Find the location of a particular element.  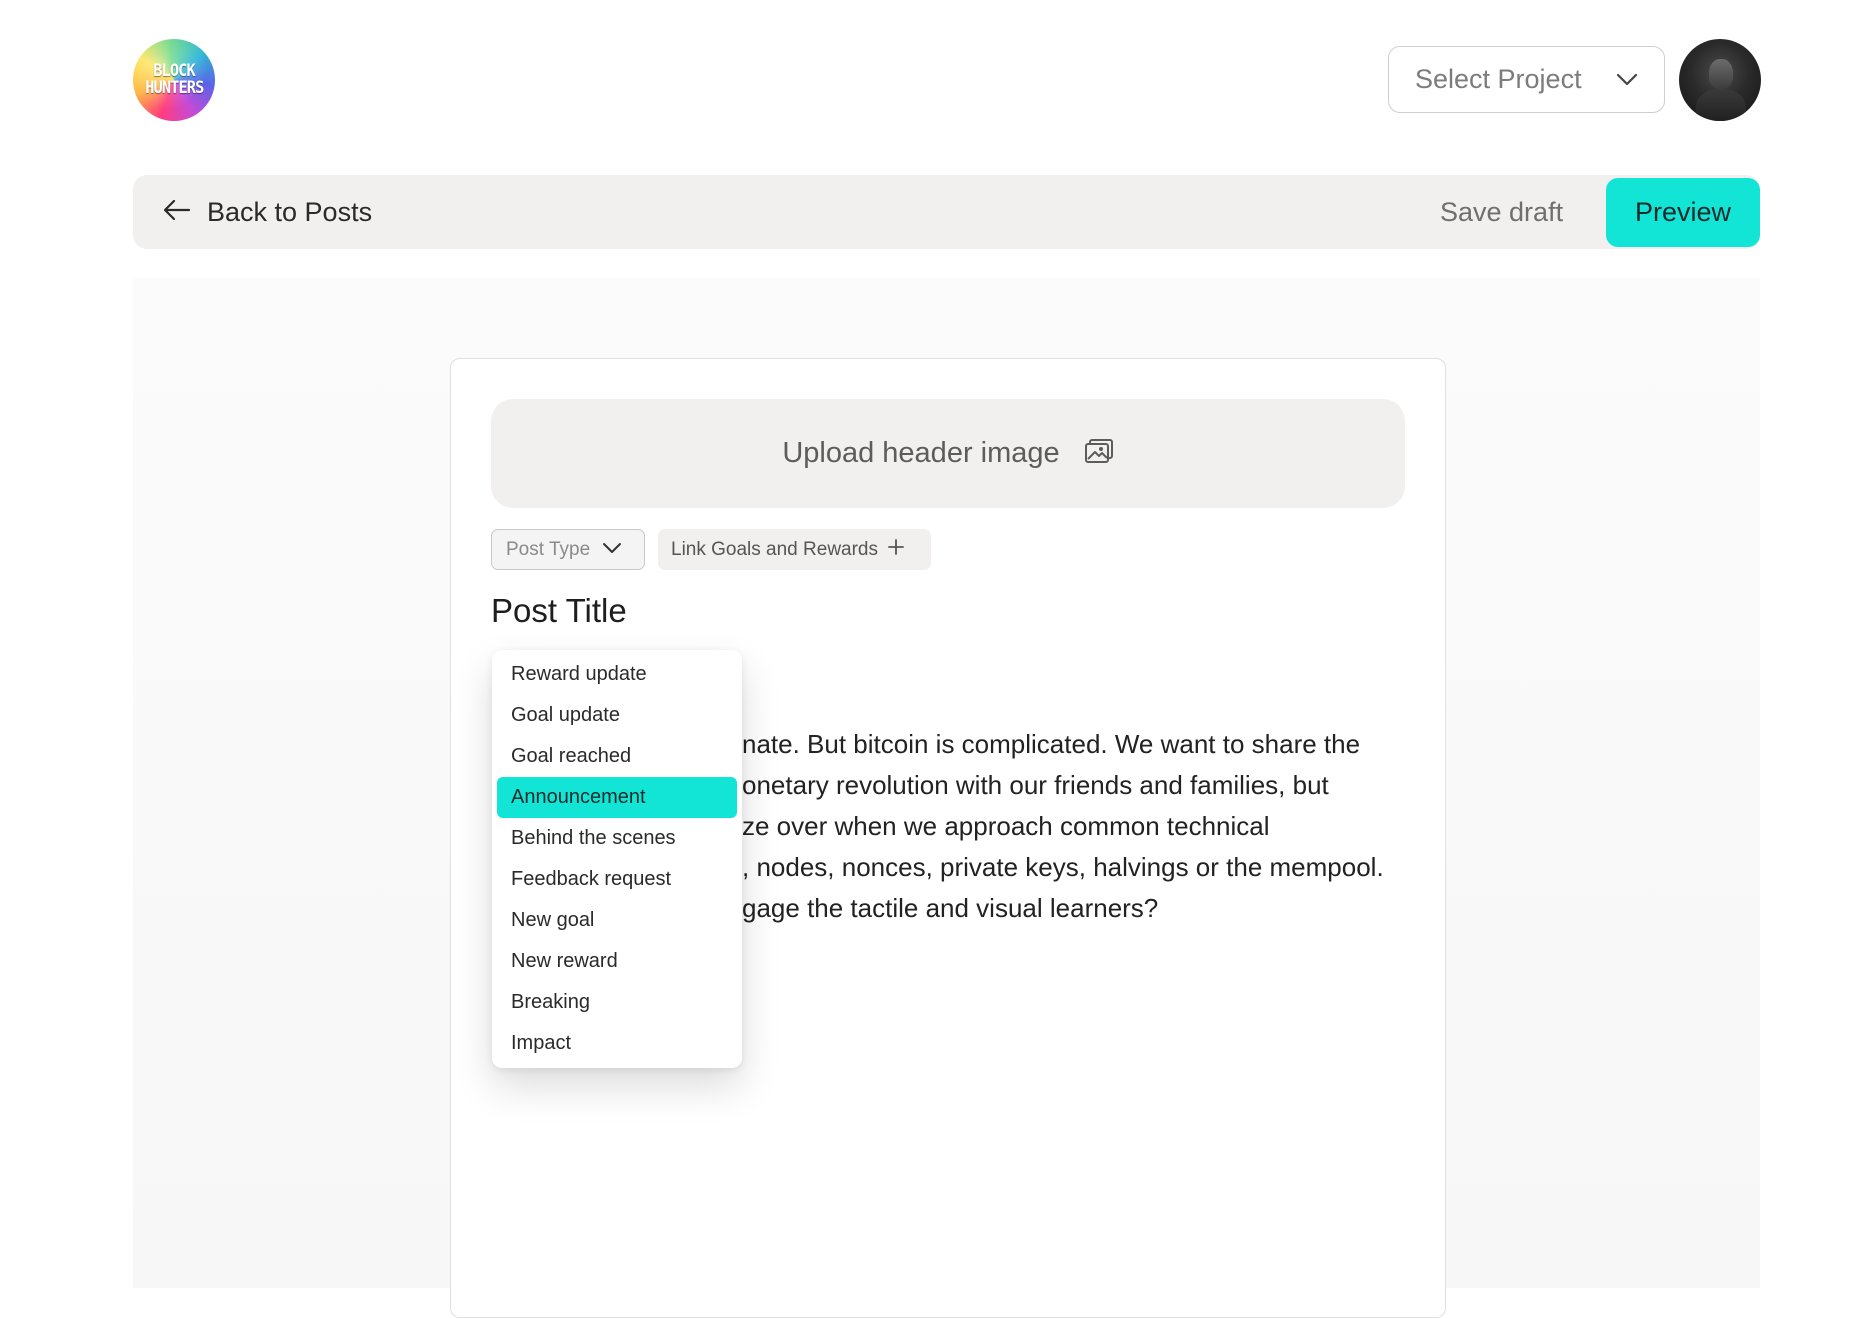

plus-icon is located at coordinates (896, 549).